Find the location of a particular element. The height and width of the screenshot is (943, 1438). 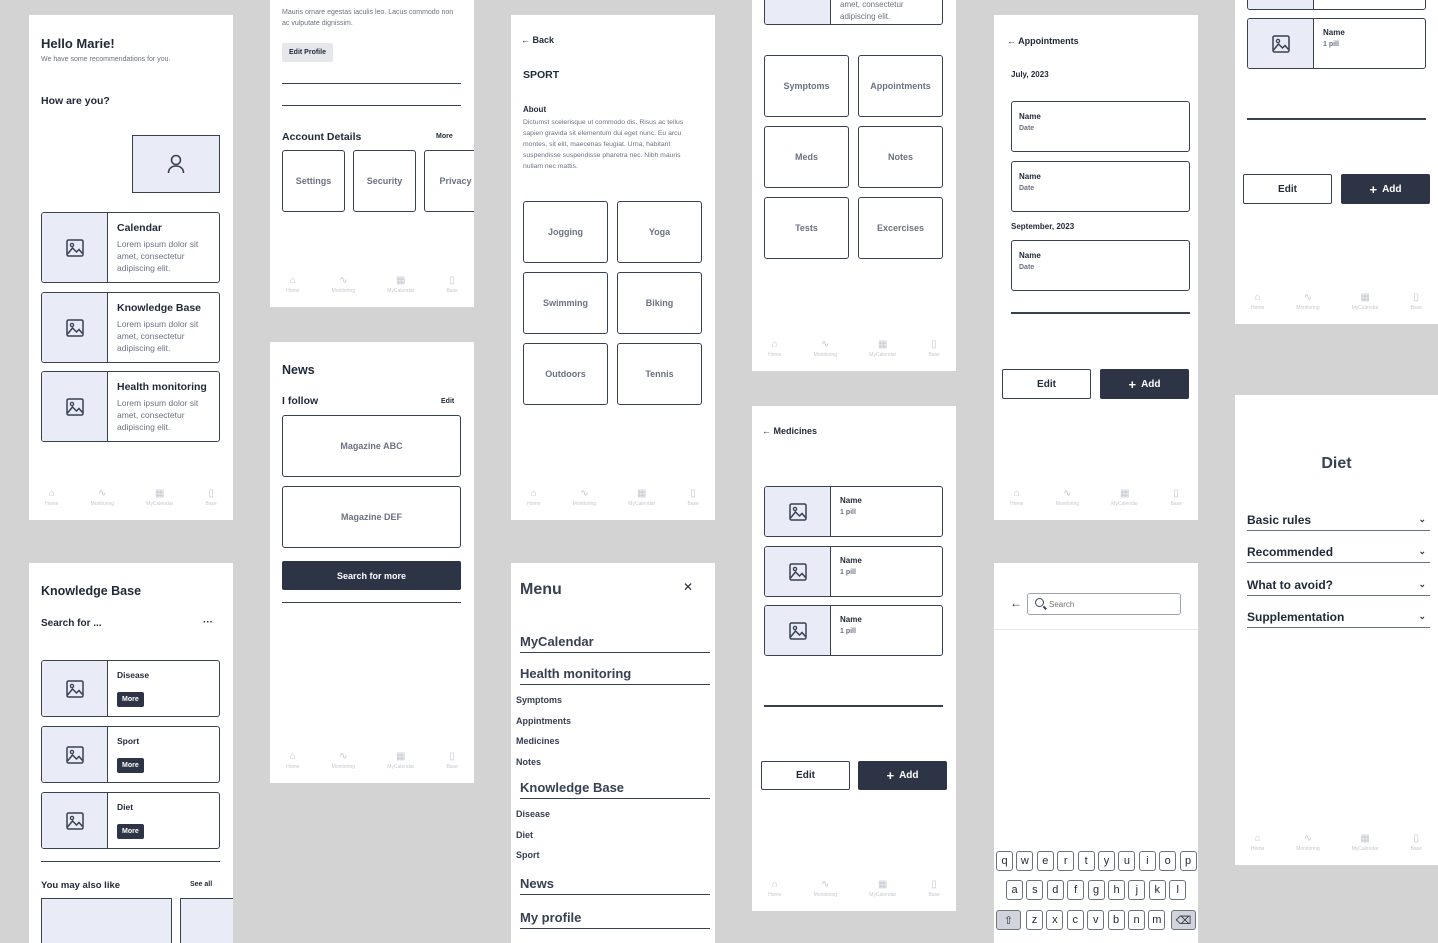

menu-my-profile: My profile is located at coordinates (615, 919).